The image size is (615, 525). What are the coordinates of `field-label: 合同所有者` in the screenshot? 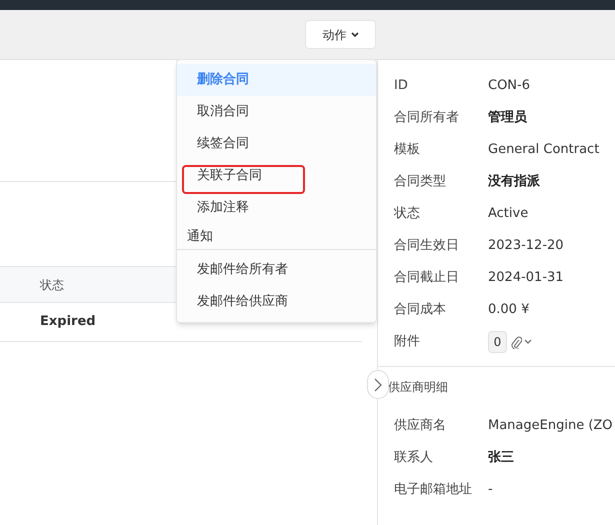 It's located at (426, 118).